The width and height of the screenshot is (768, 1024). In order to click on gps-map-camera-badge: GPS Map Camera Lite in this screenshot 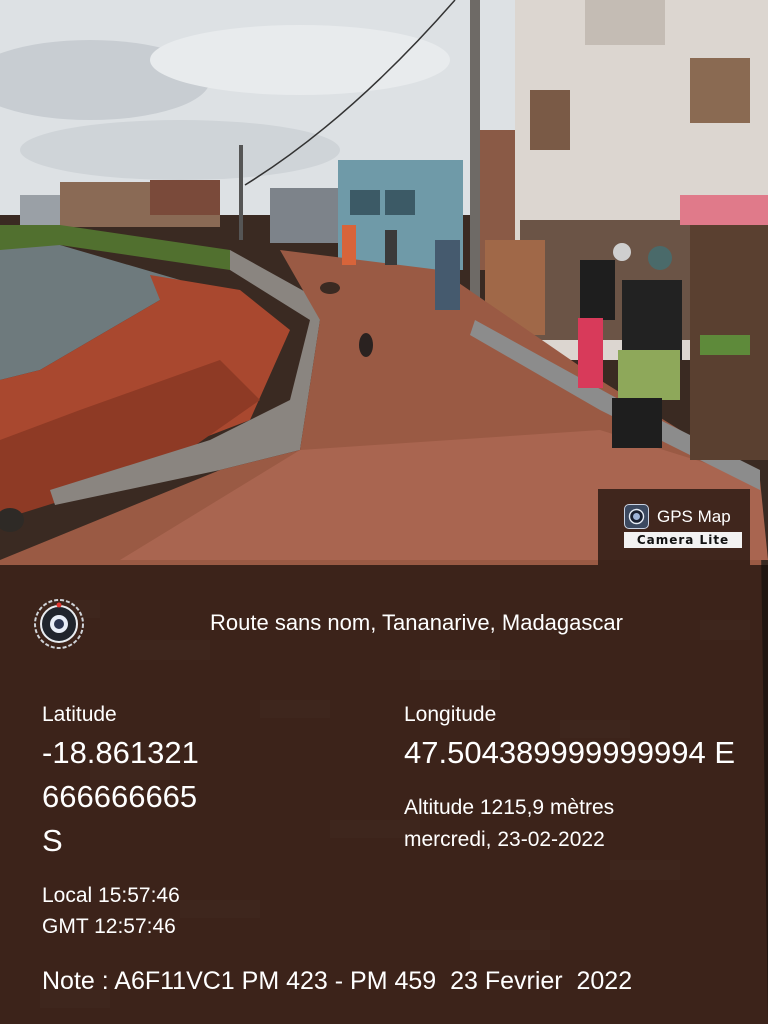, I will do `click(674, 527)`.